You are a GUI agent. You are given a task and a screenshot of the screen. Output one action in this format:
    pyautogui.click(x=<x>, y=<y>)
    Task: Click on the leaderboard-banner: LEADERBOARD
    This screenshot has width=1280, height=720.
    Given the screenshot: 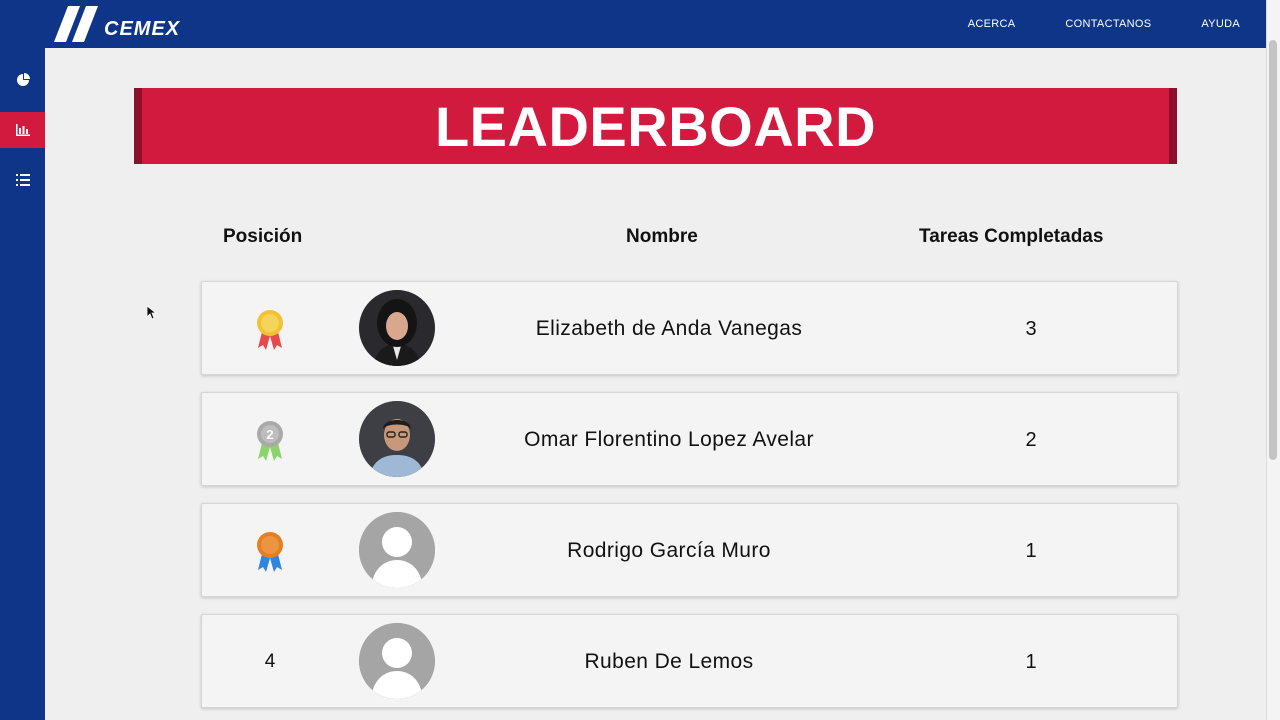 What is the action you would take?
    pyautogui.click(x=655, y=126)
    